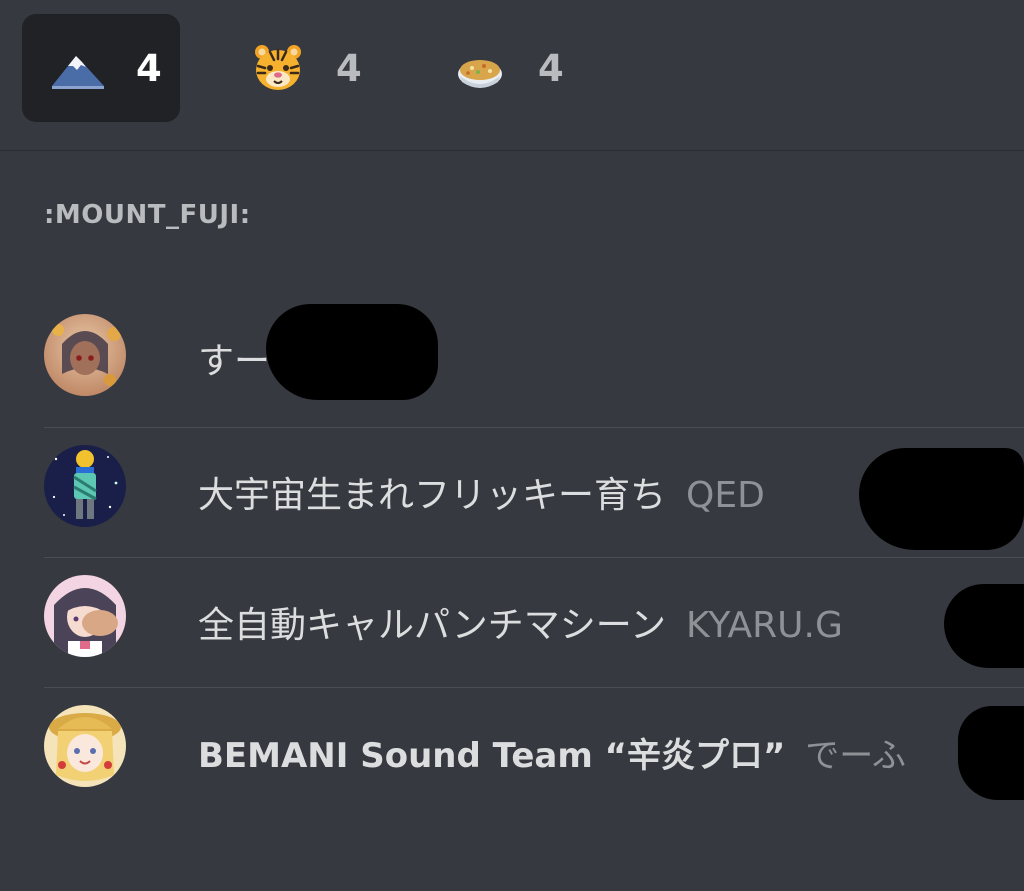 The width and height of the screenshot is (1024, 891). I want to click on fried-rice-icon, so click(480, 68).